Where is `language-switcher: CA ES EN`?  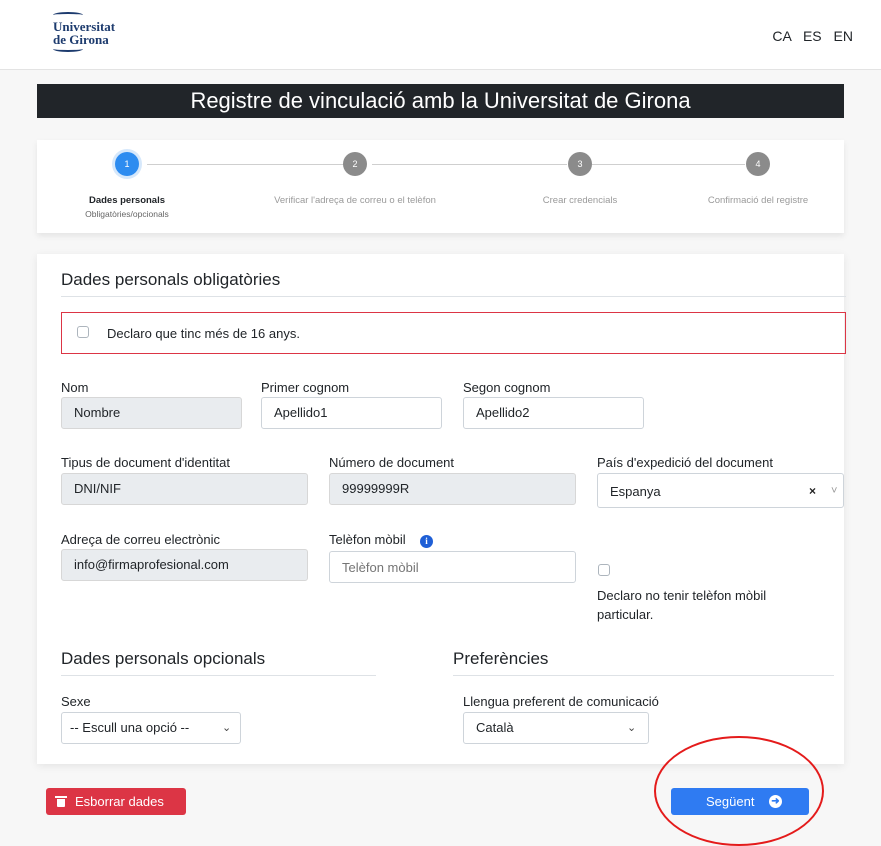 language-switcher: CA ES EN is located at coordinates (808, 36).